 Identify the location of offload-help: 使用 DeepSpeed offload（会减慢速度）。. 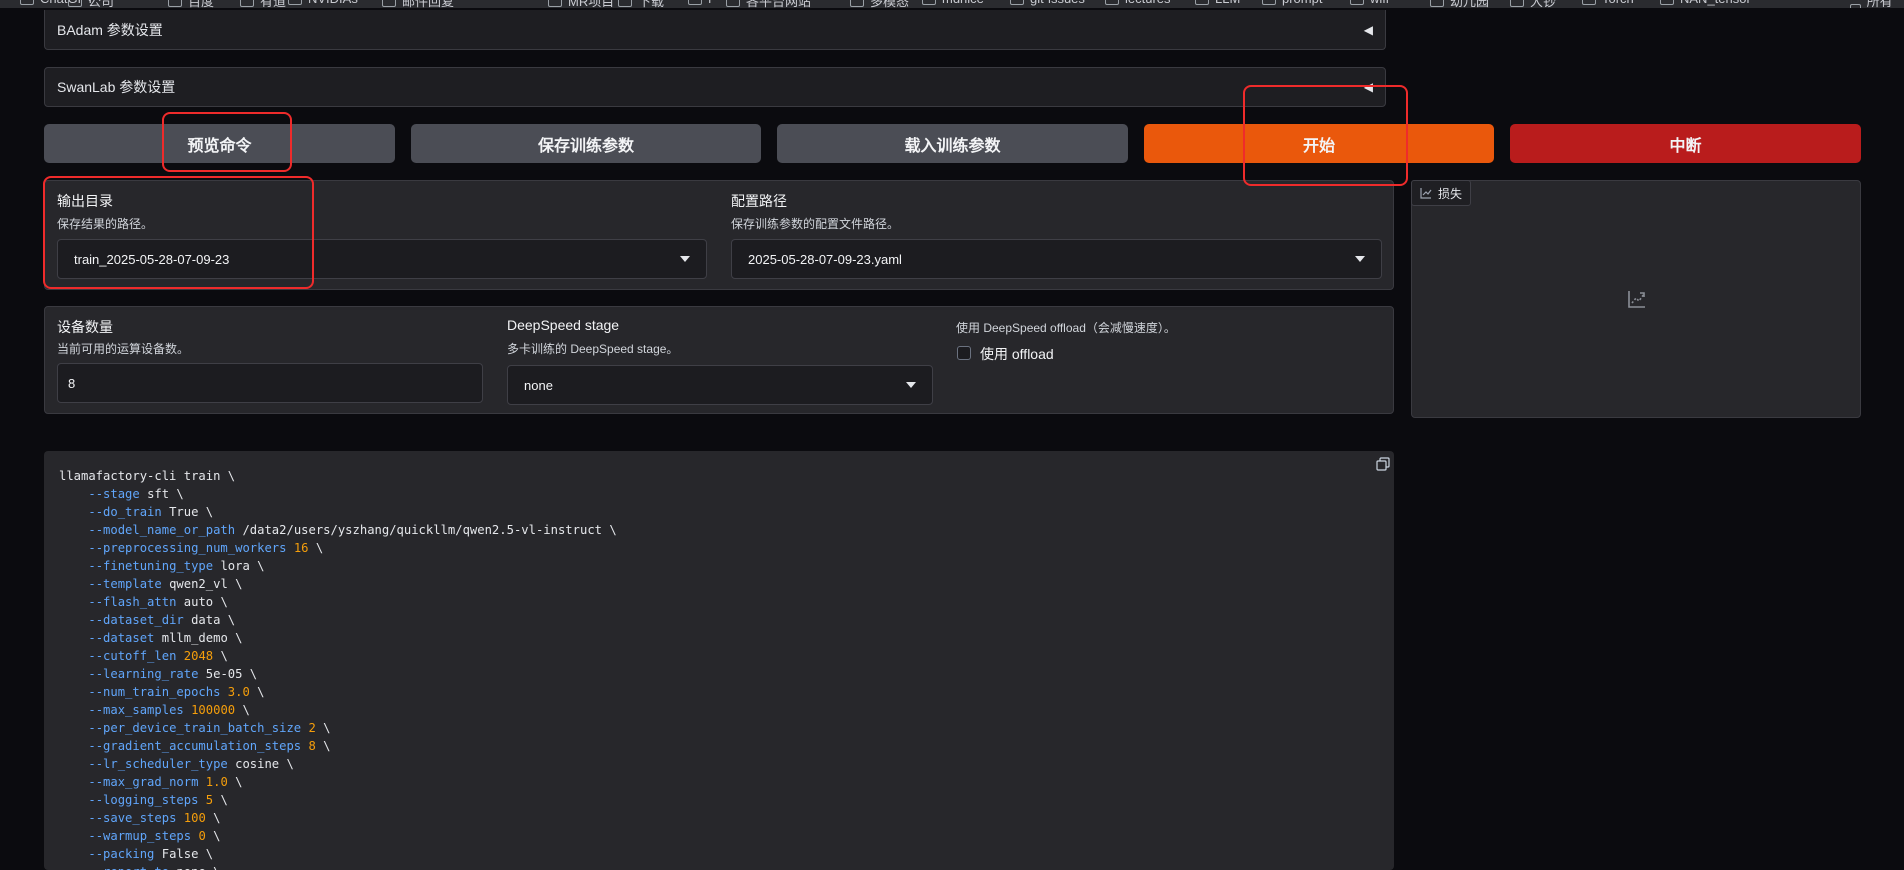
(1066, 328).